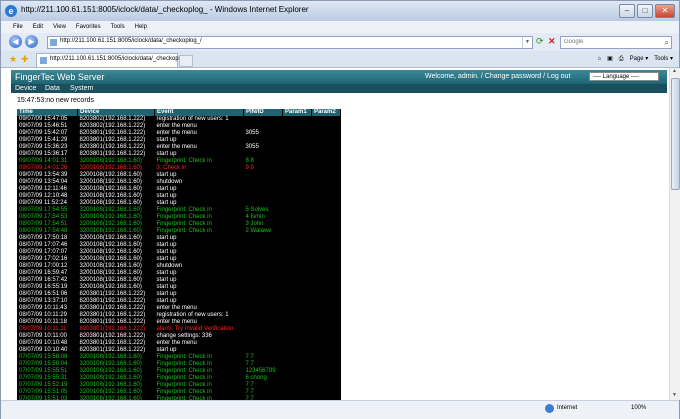  What do you see at coordinates (38, 27) in the screenshot?
I see `menu-edit: Edit` at bounding box center [38, 27].